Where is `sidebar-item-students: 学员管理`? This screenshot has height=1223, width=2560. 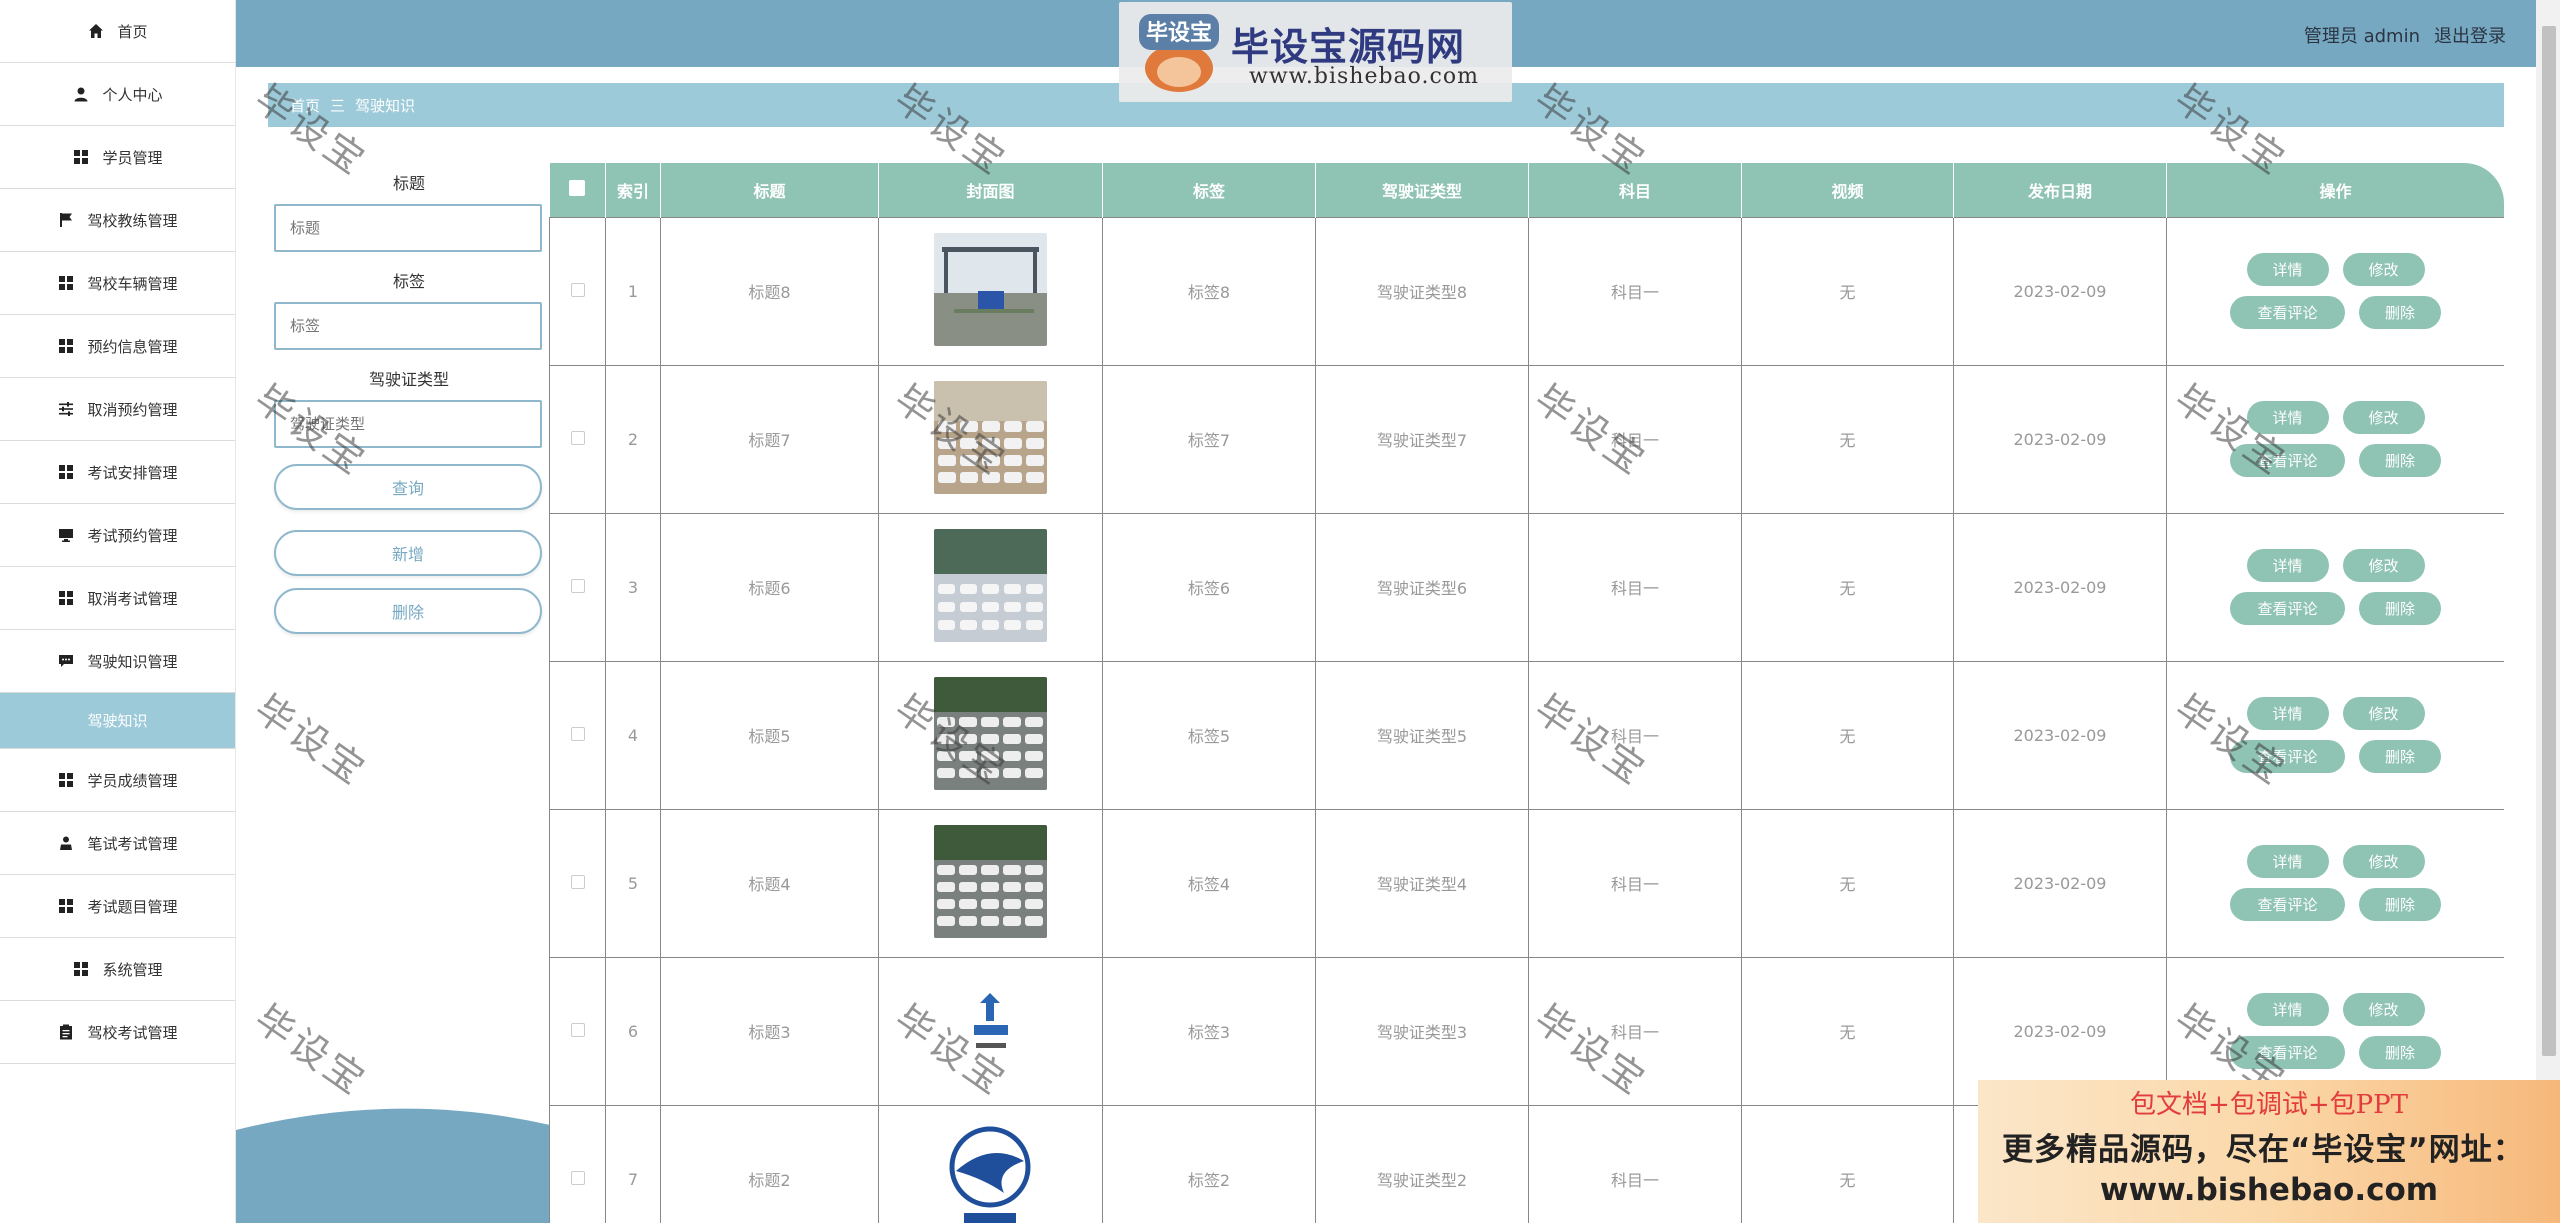
sidebar-item-students: 学员管理 is located at coordinates (117, 157).